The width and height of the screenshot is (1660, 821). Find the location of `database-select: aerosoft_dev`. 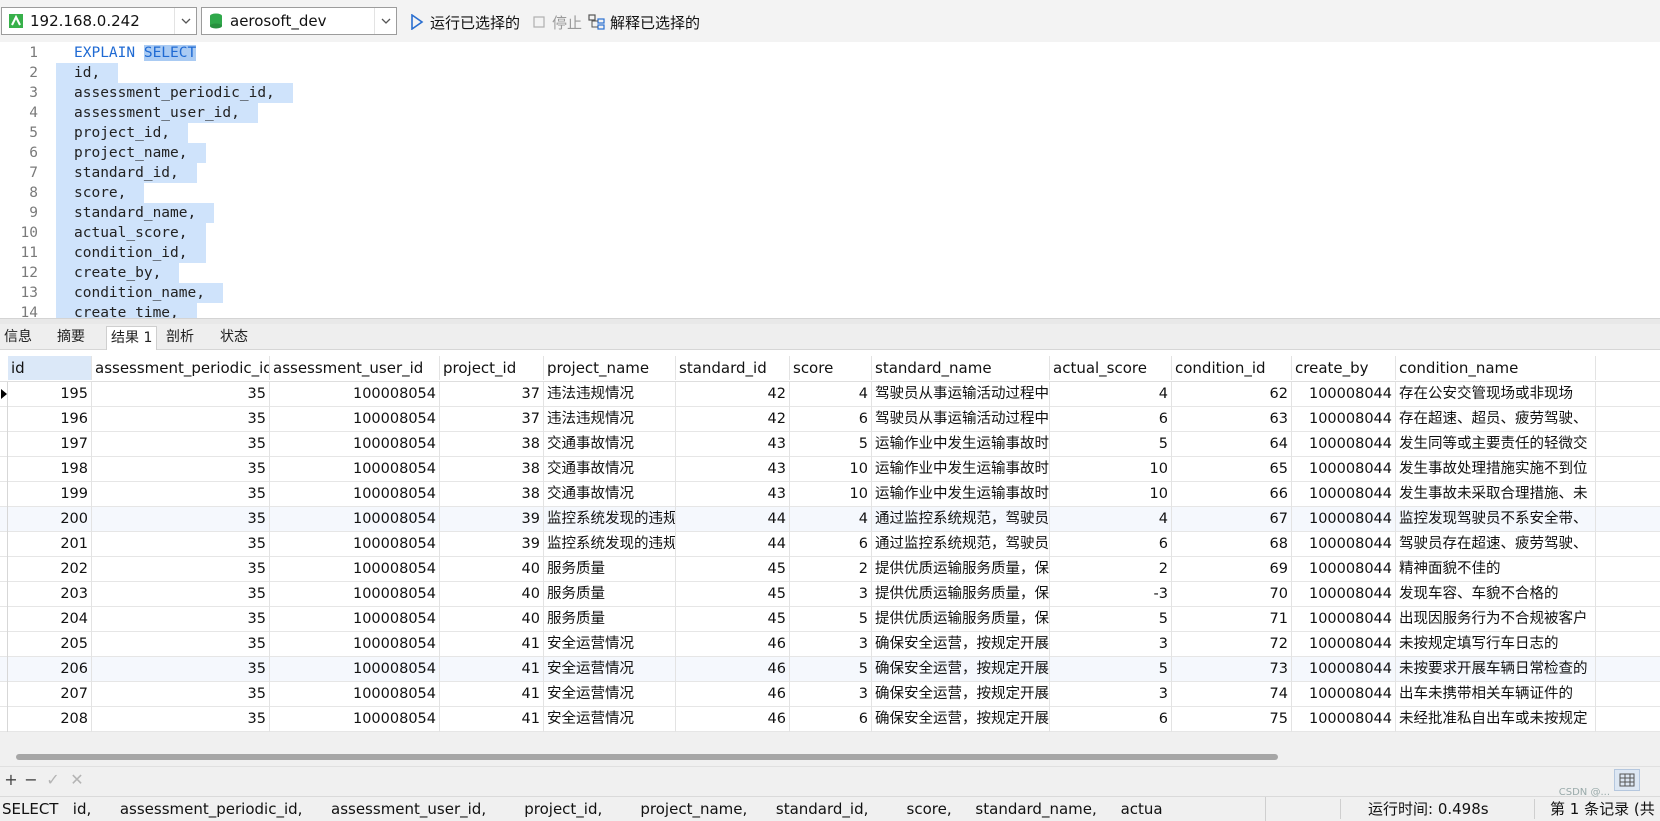

database-select: aerosoft_dev is located at coordinates (299, 21).